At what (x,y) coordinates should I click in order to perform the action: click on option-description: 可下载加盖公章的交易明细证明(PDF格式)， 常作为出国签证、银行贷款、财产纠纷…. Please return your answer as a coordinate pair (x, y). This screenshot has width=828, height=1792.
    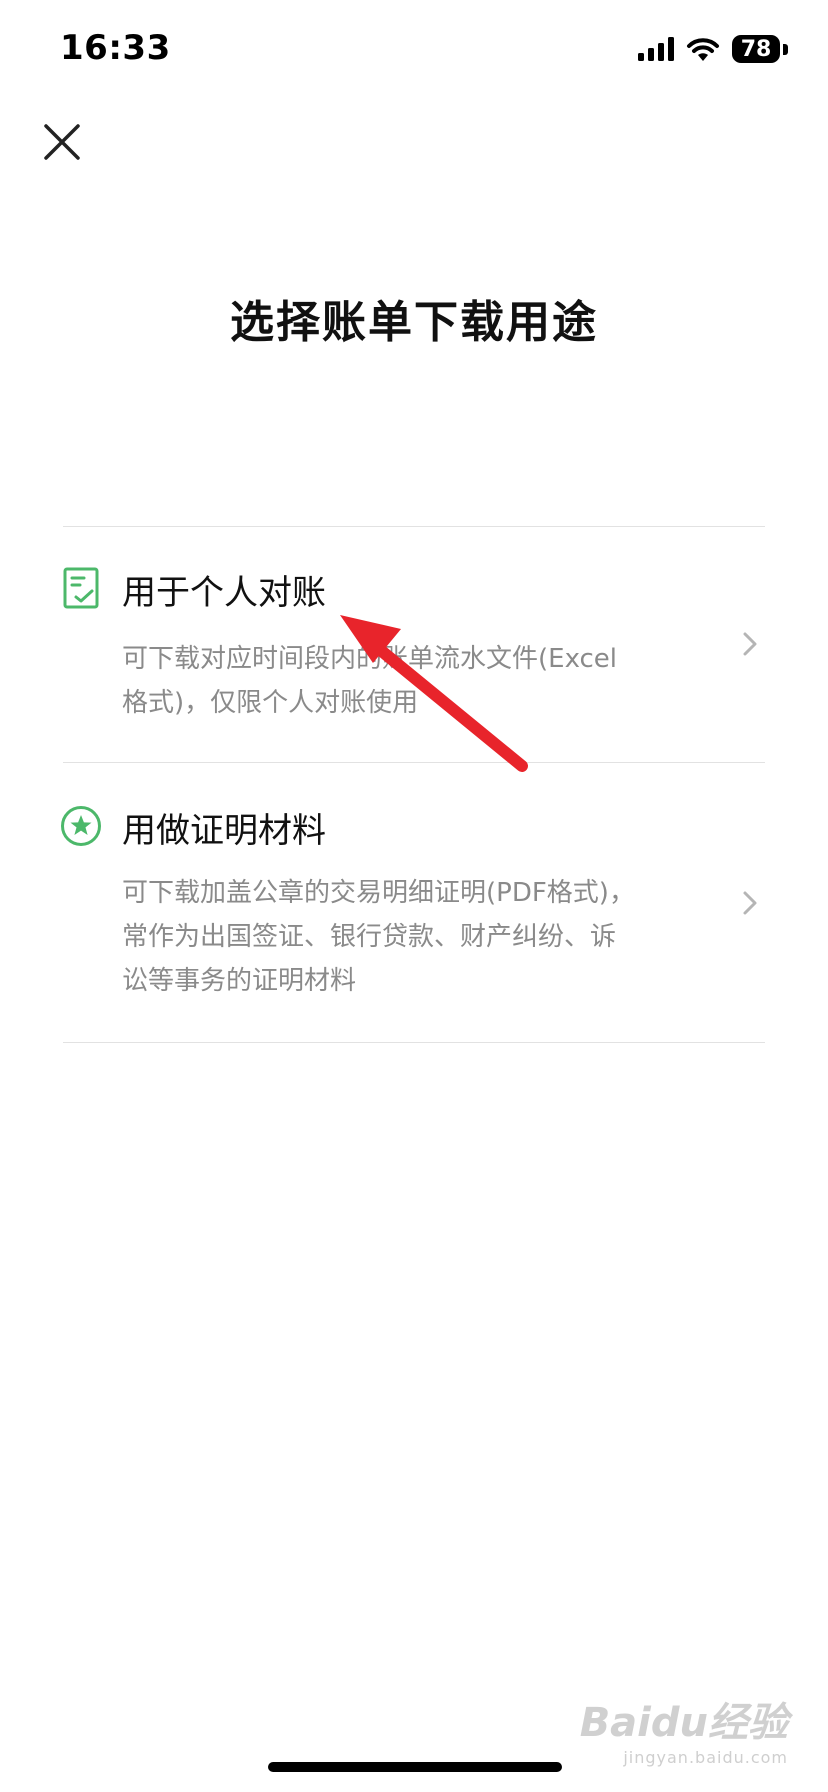
    Looking at the image, I should click on (402, 937).